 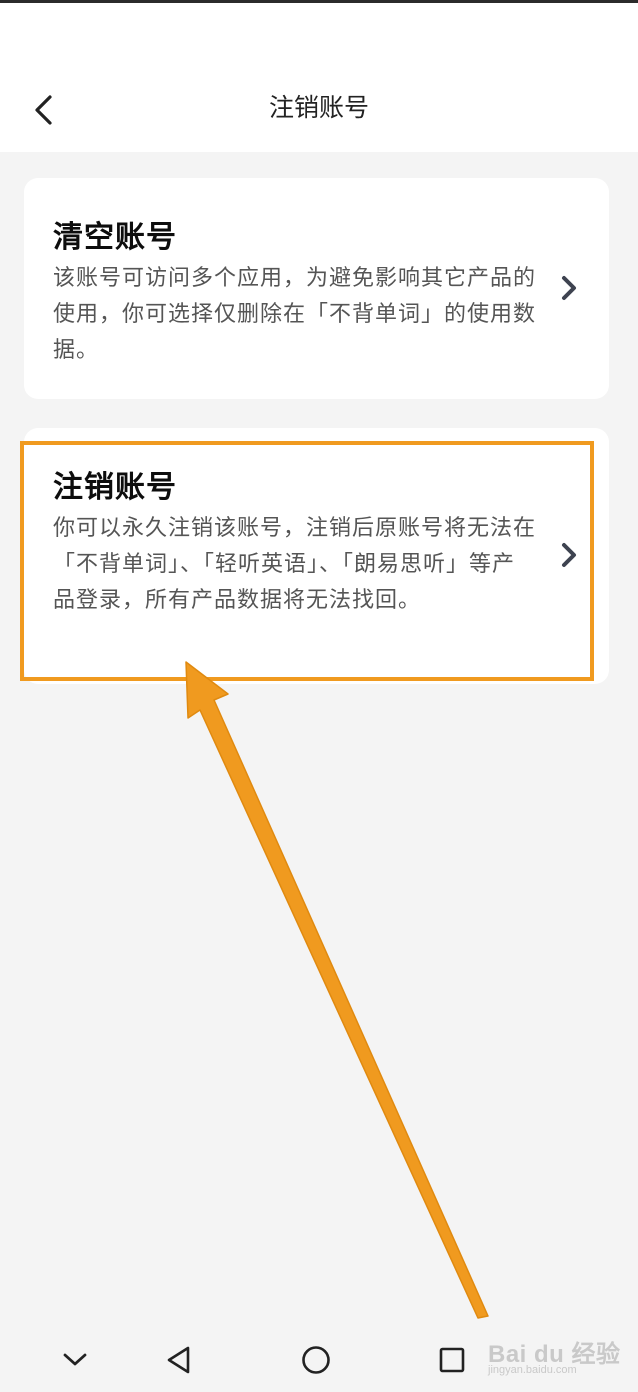 I want to click on nav-back-button, so click(x=179, y=1360).